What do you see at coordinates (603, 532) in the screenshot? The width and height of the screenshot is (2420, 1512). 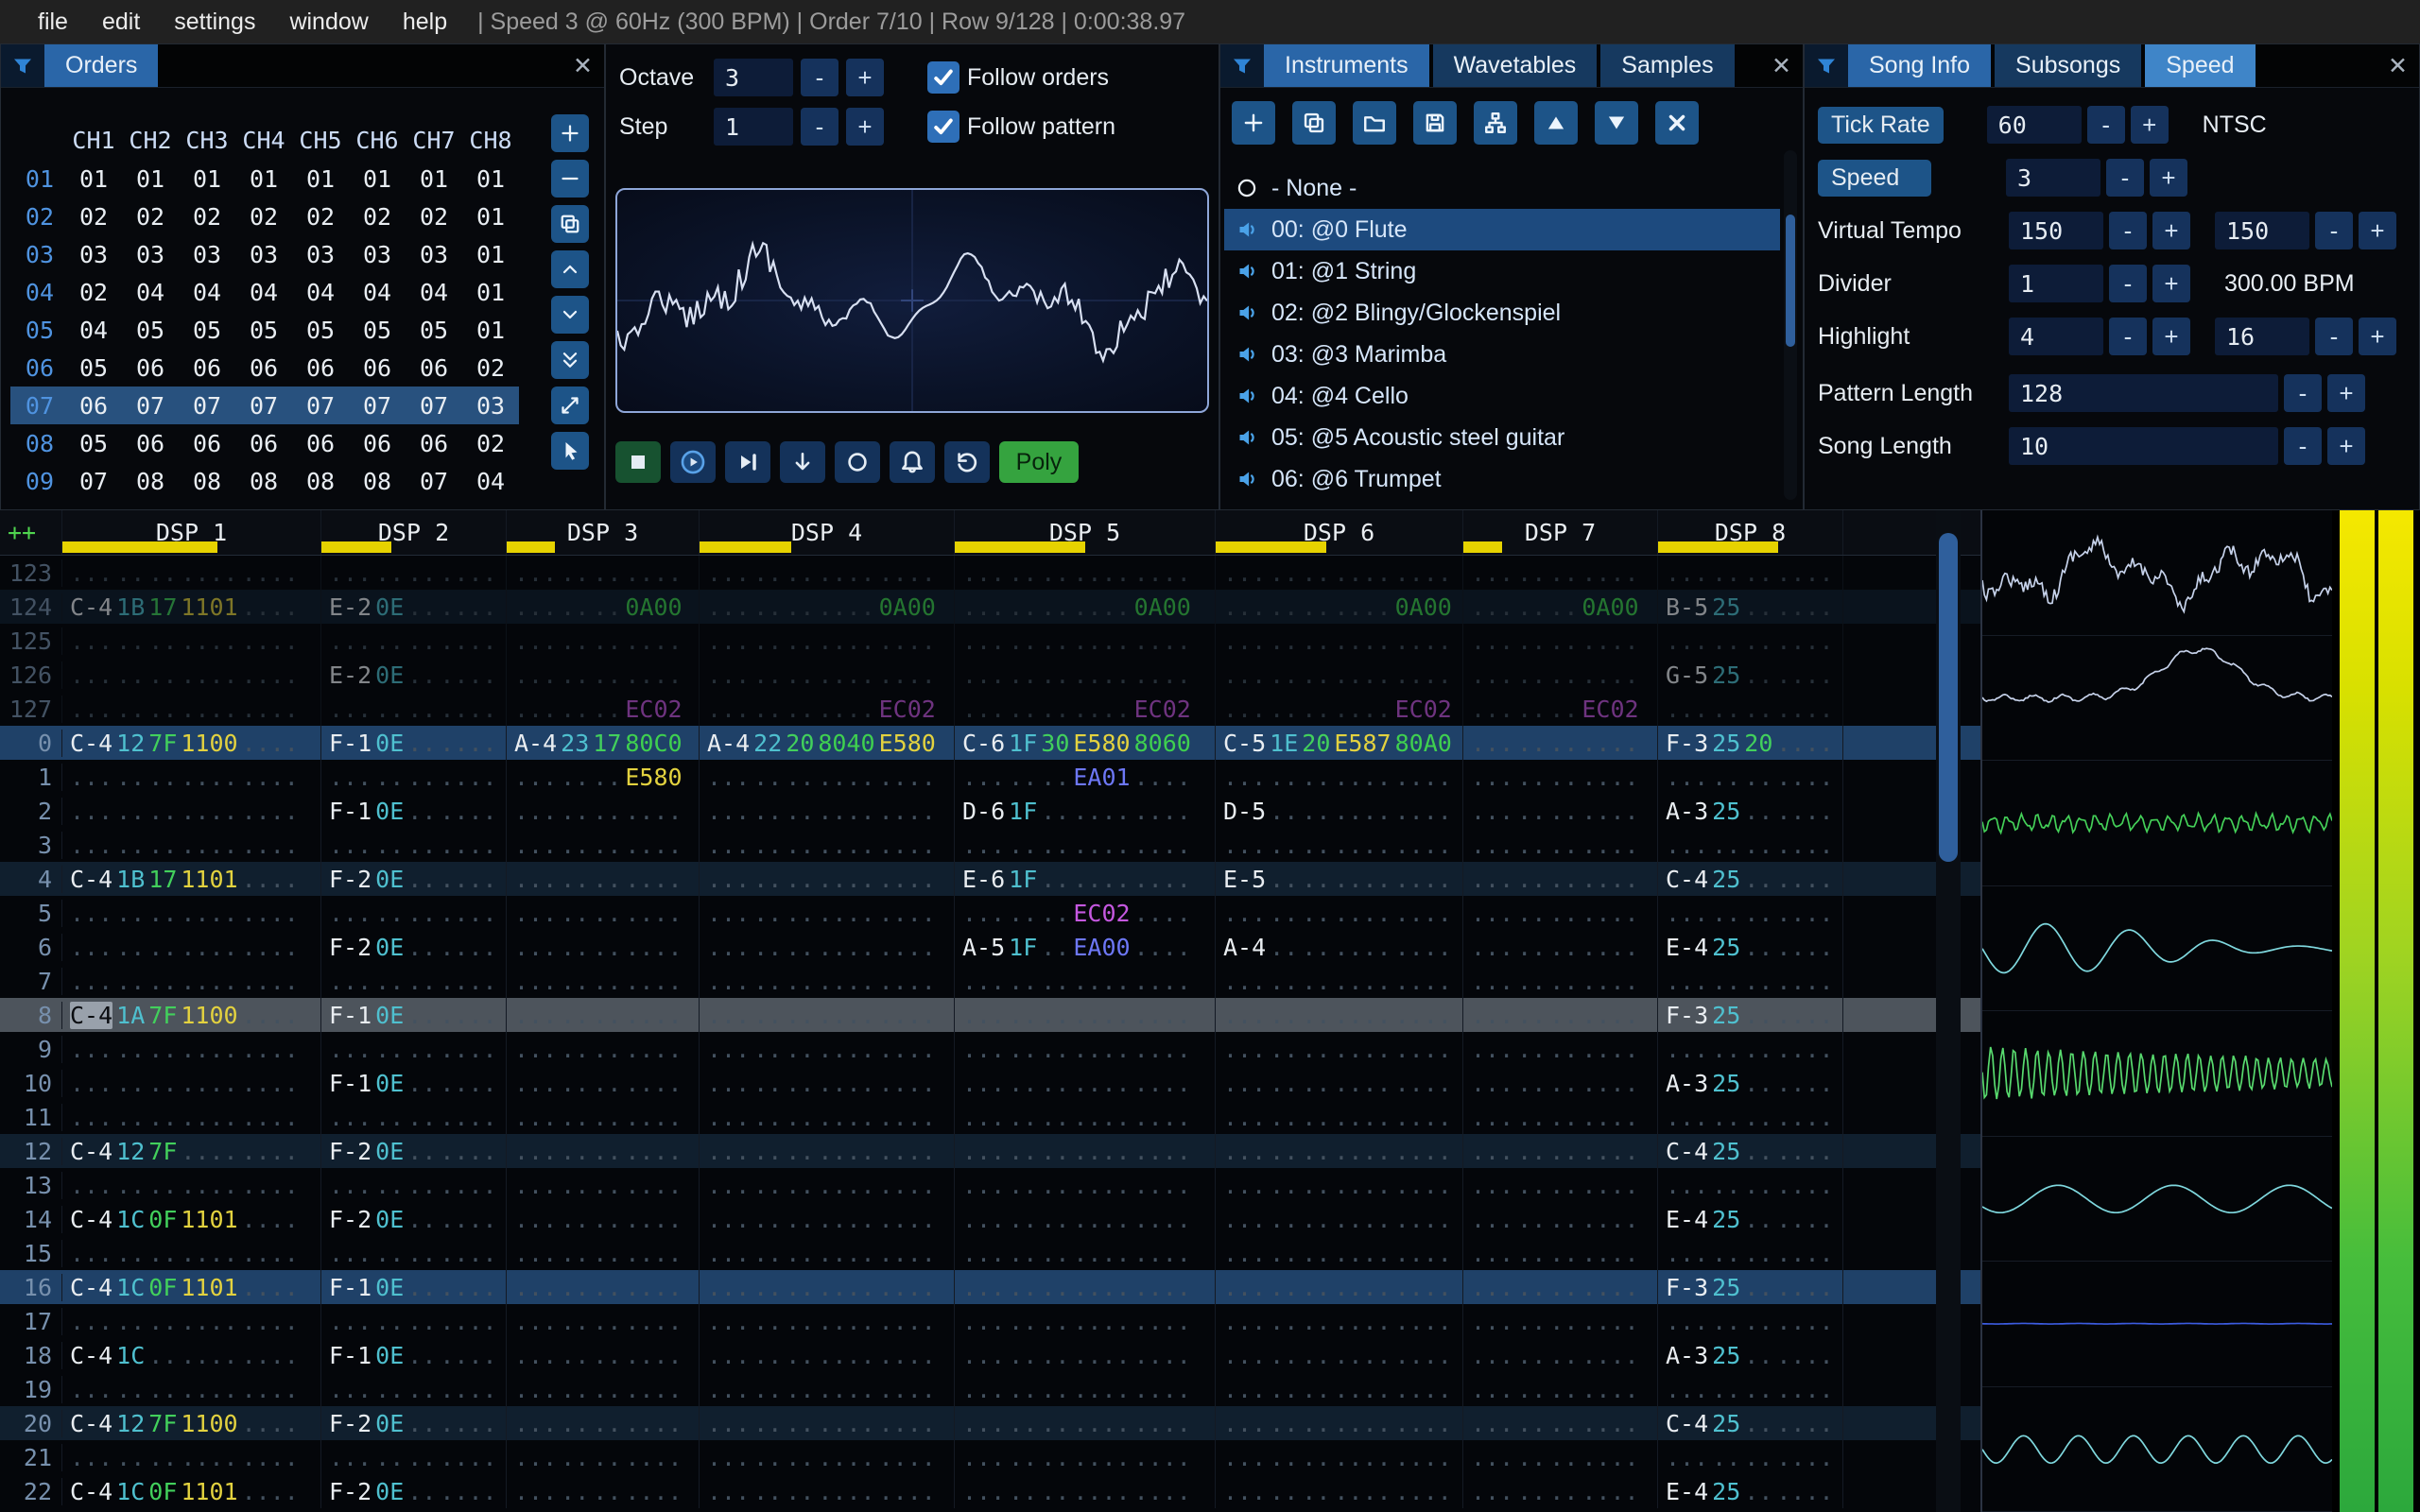 I see `channel-header-3: DSP 3` at bounding box center [603, 532].